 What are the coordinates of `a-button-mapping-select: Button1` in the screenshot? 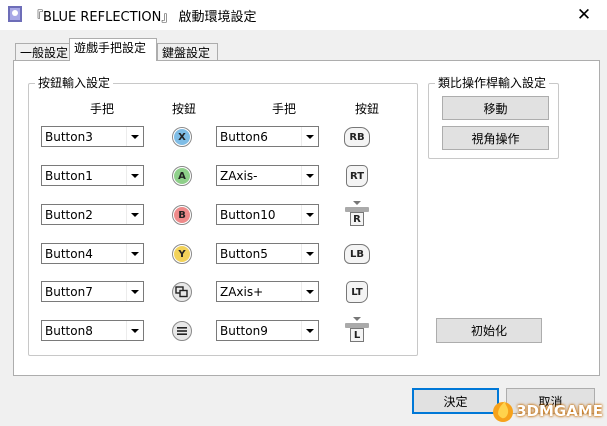 It's located at (92, 175).